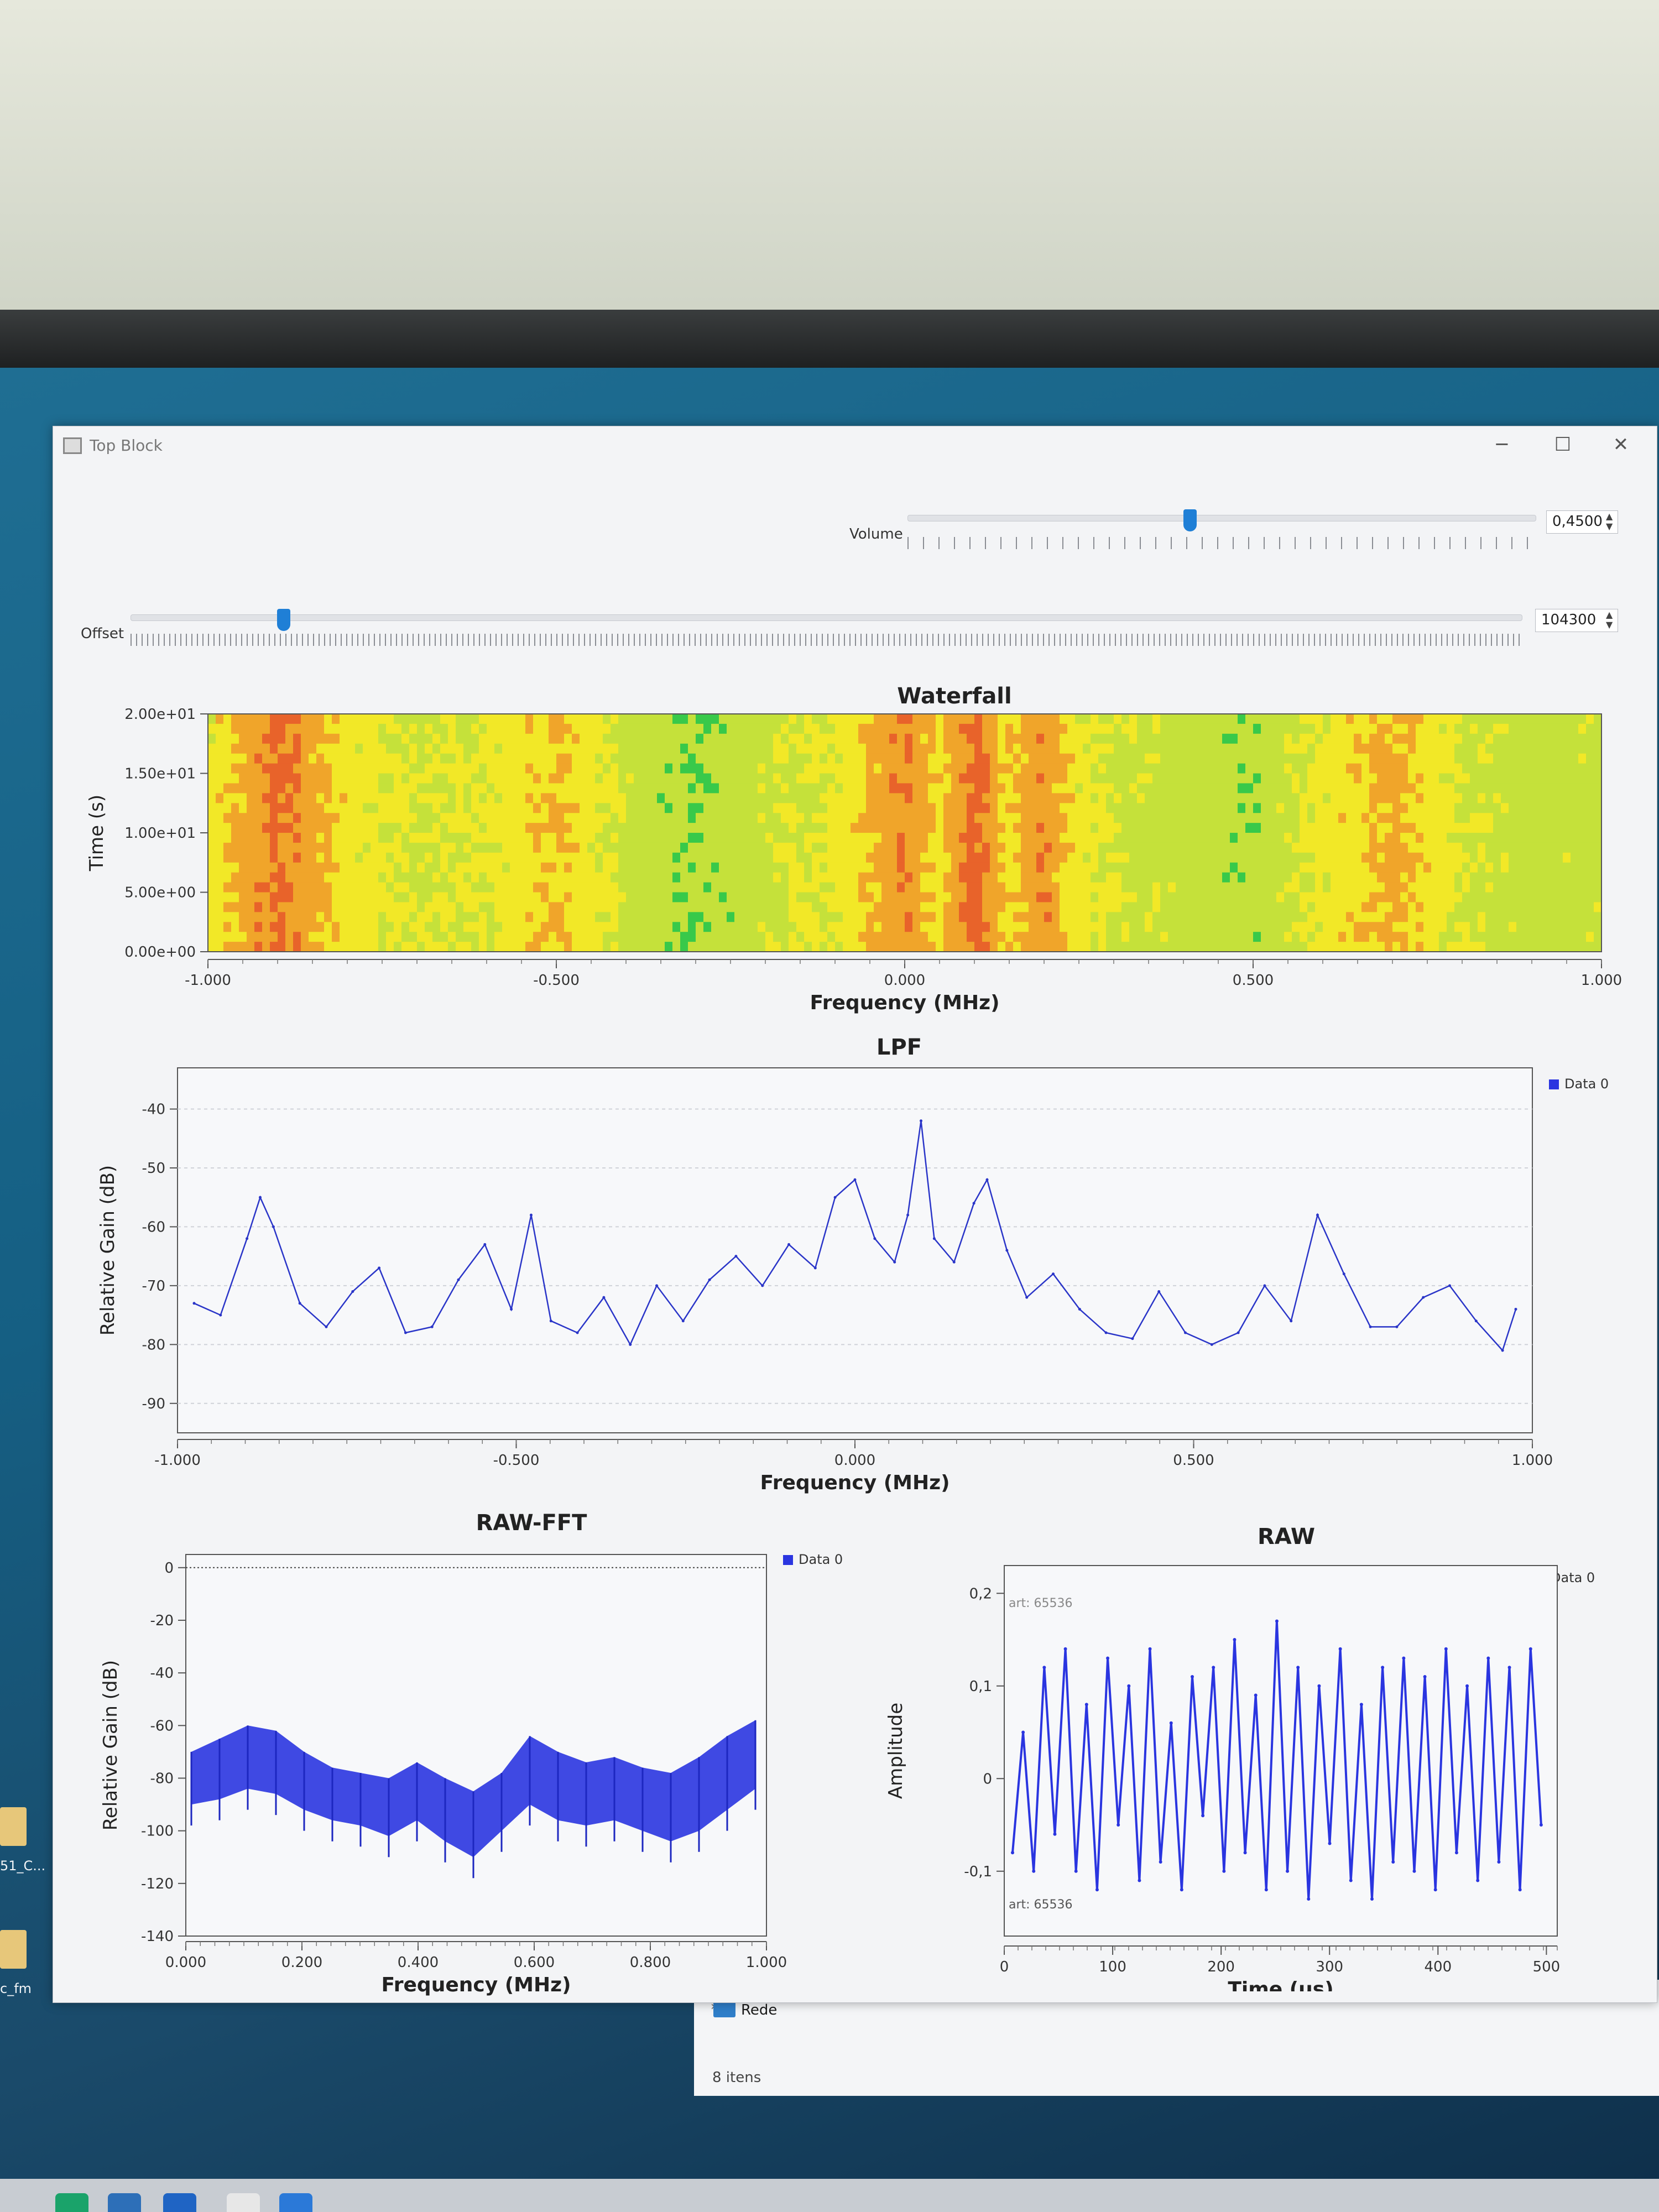 The image size is (1659, 2212). Describe the element at coordinates (1621, 445) in the screenshot. I see `close-button: ✕` at that location.